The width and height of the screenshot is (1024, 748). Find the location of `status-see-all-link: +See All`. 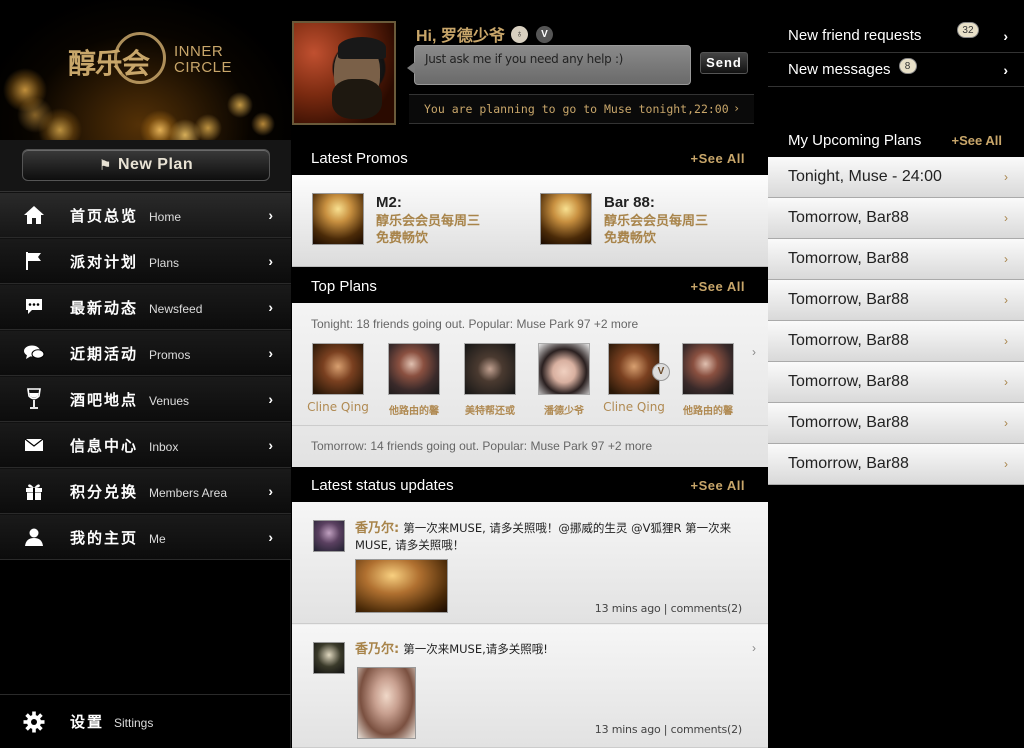

status-see-all-link: +See All is located at coordinates (718, 485).